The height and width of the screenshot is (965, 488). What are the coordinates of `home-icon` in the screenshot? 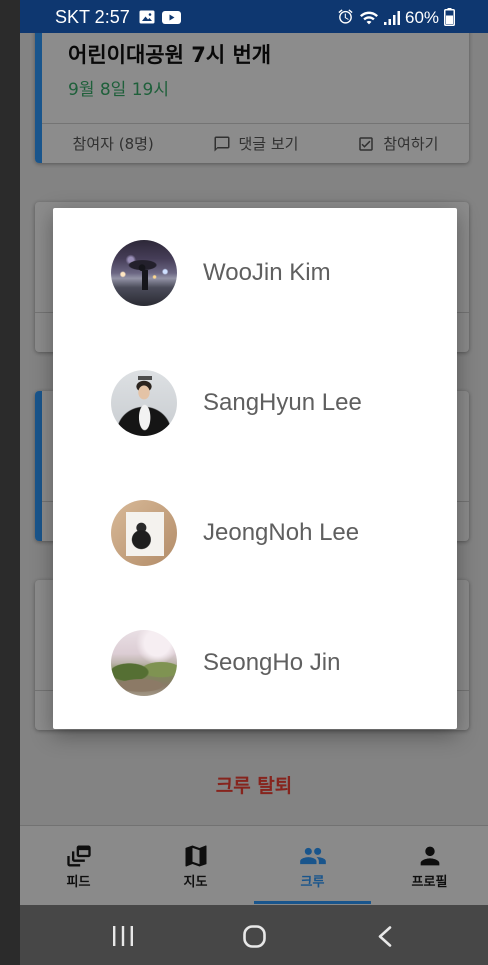 It's located at (254, 936).